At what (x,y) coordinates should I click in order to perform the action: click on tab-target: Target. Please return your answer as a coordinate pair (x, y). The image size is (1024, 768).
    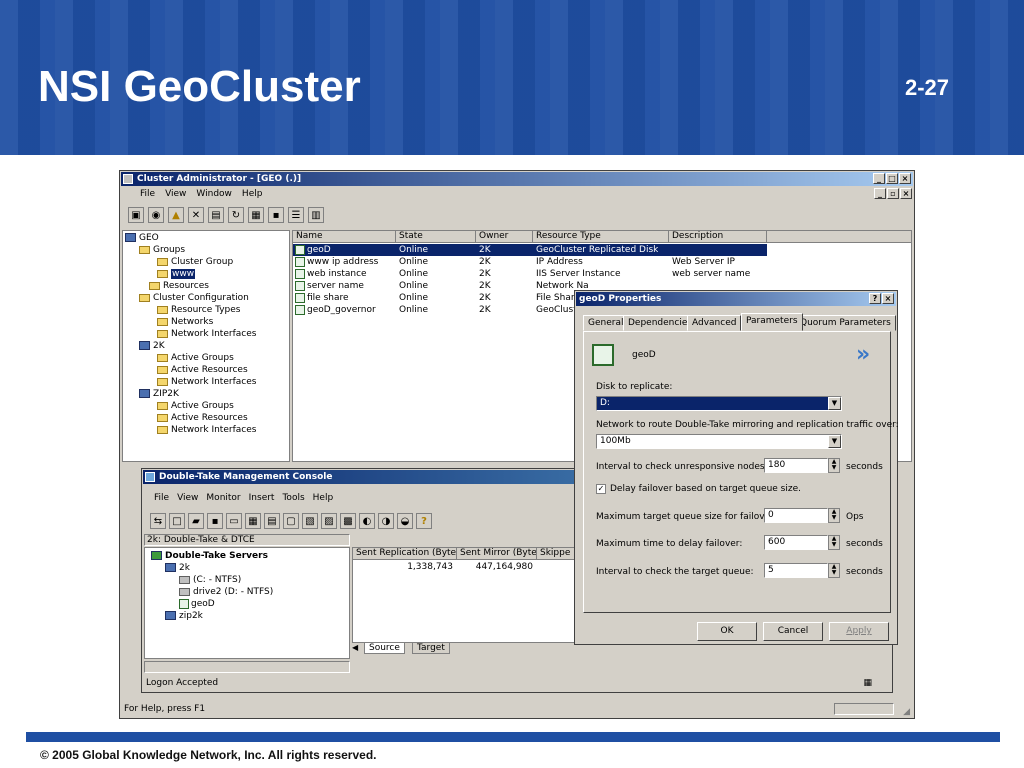
    Looking at the image, I should click on (431, 648).